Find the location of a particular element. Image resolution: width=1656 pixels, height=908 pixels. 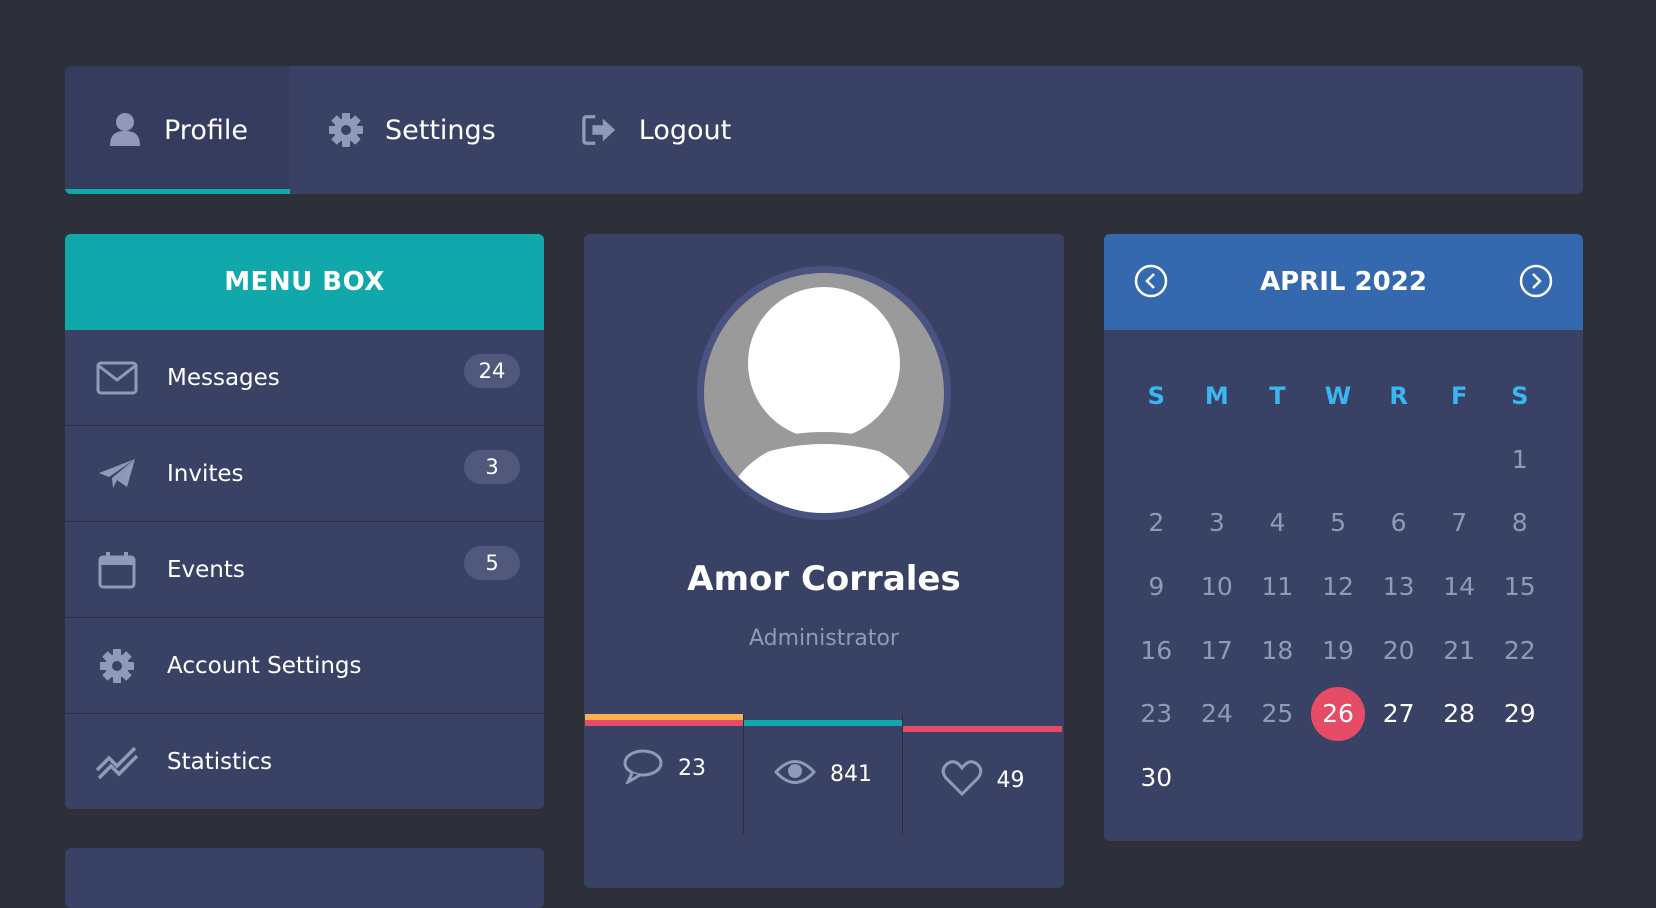

calendar-day: 9 is located at coordinates (1156, 586).